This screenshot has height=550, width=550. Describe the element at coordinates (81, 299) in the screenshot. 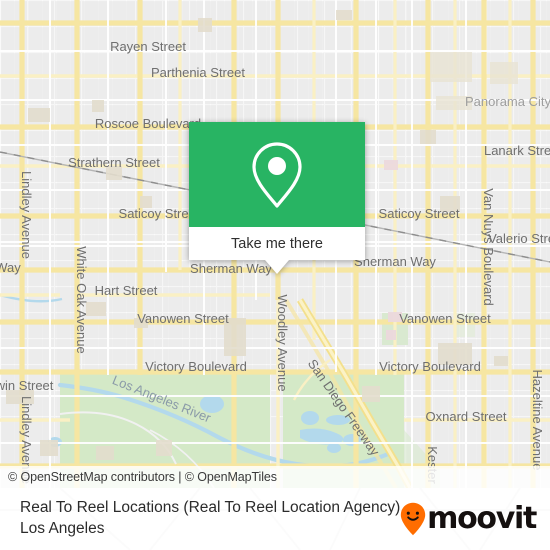

I see `map-label: White Oak Avenue` at that location.